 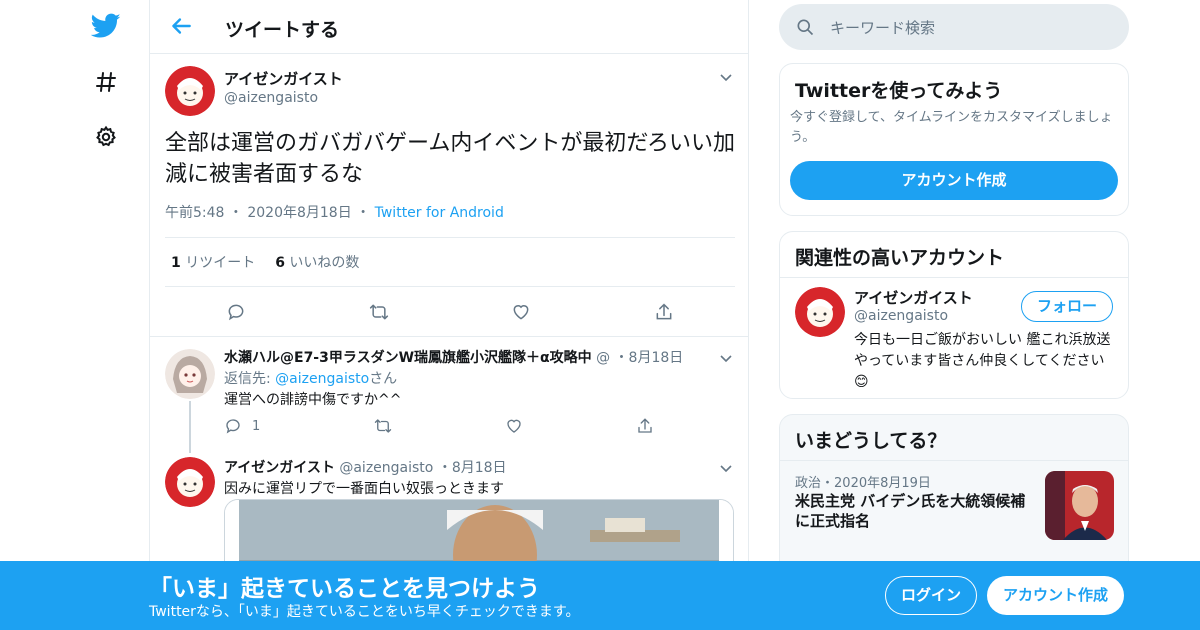 I want to click on login-button: ログイン, so click(x=931, y=595).